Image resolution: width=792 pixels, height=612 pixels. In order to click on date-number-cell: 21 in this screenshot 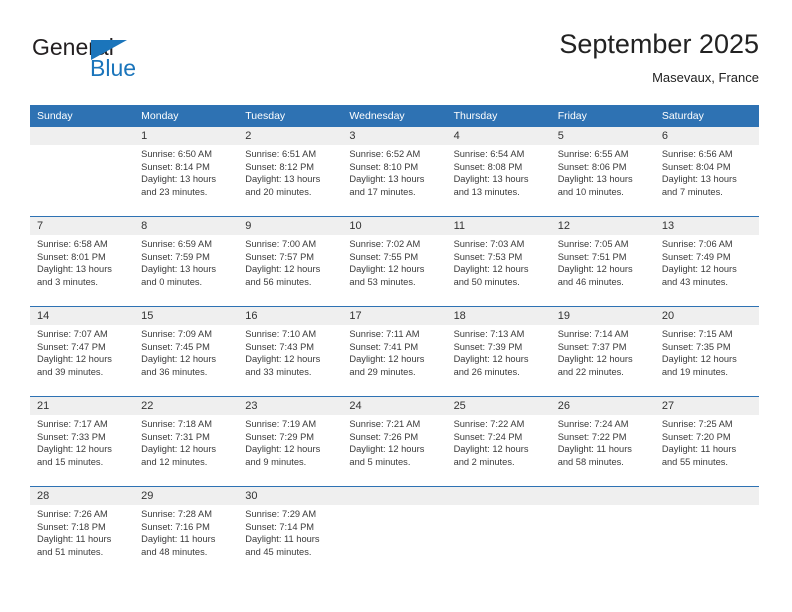, I will do `click(82, 405)`.